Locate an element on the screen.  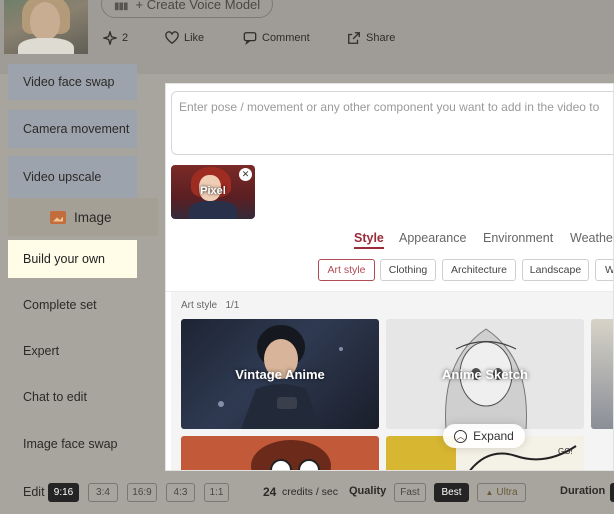
image-icon is located at coordinates (58, 217).